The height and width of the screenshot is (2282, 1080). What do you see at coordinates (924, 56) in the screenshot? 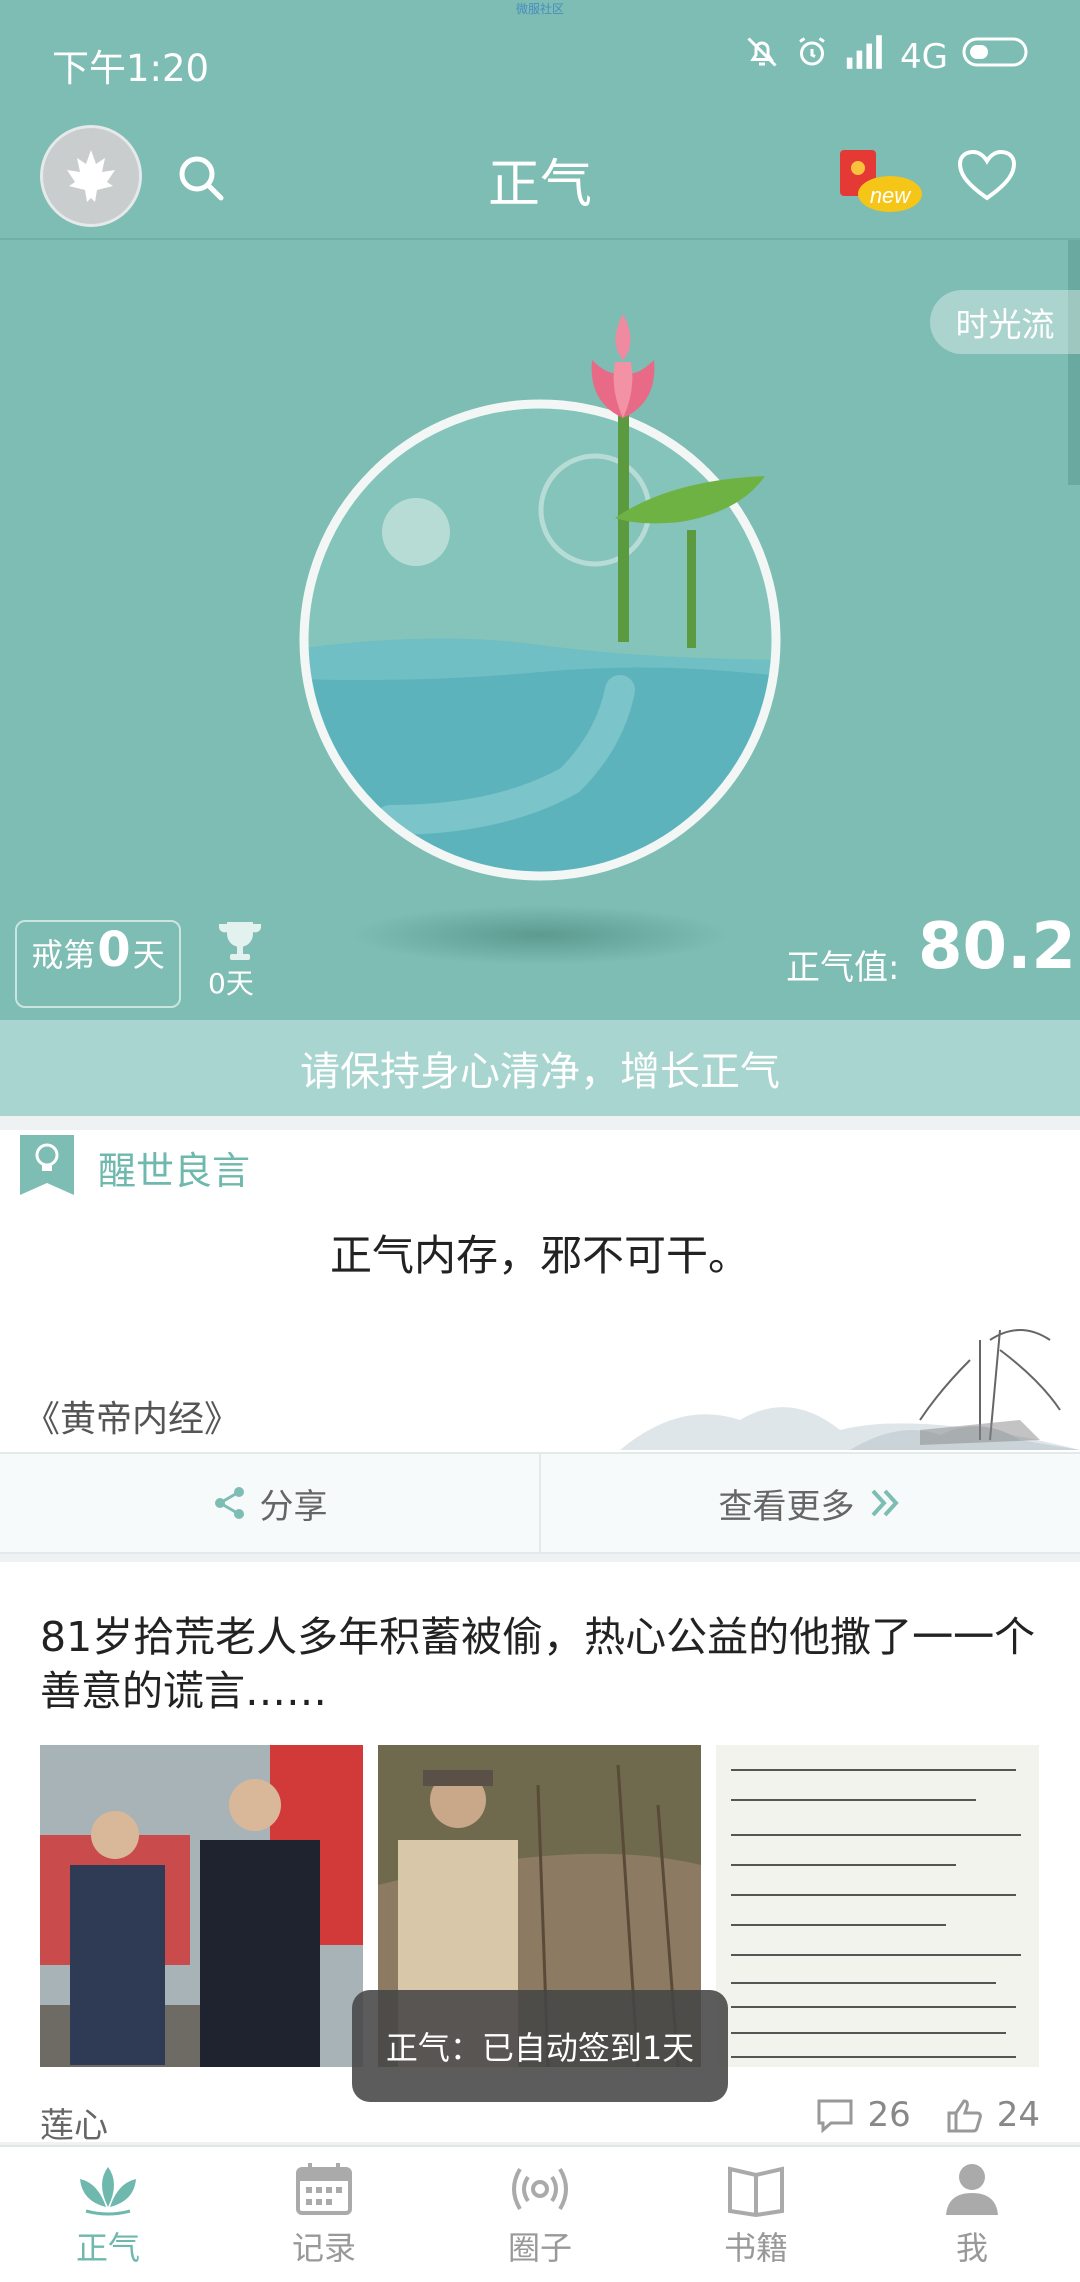
I see `network-type: 4G` at bounding box center [924, 56].